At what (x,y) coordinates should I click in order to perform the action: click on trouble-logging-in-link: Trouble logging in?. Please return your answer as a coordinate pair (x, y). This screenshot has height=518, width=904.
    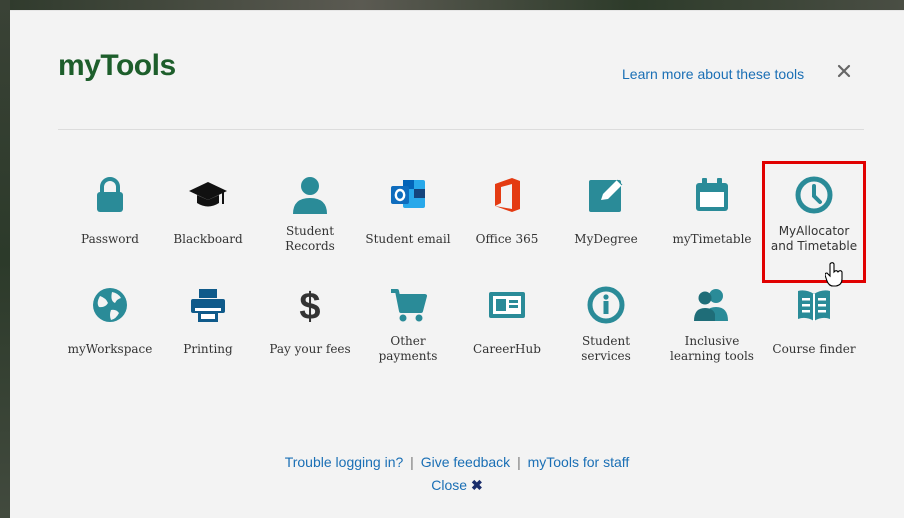
    Looking at the image, I should click on (344, 462).